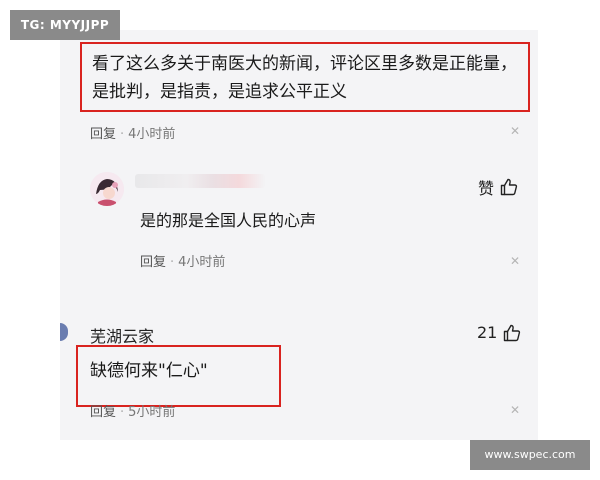 This screenshot has height=480, width=600. What do you see at coordinates (149, 371) in the screenshot?
I see `comment-text: 缺德何来"仁心"` at bounding box center [149, 371].